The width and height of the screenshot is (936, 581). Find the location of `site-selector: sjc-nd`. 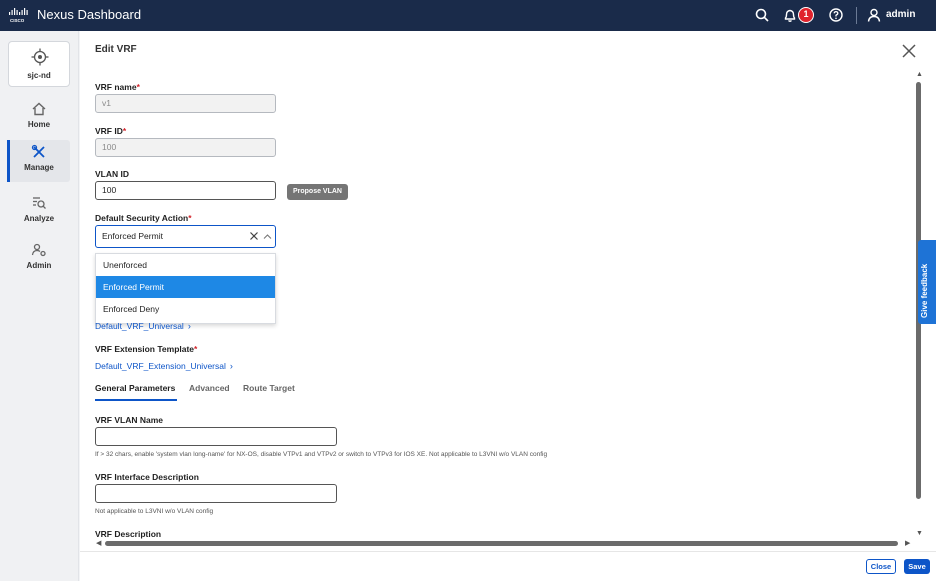

site-selector: sjc-nd is located at coordinates (39, 64).